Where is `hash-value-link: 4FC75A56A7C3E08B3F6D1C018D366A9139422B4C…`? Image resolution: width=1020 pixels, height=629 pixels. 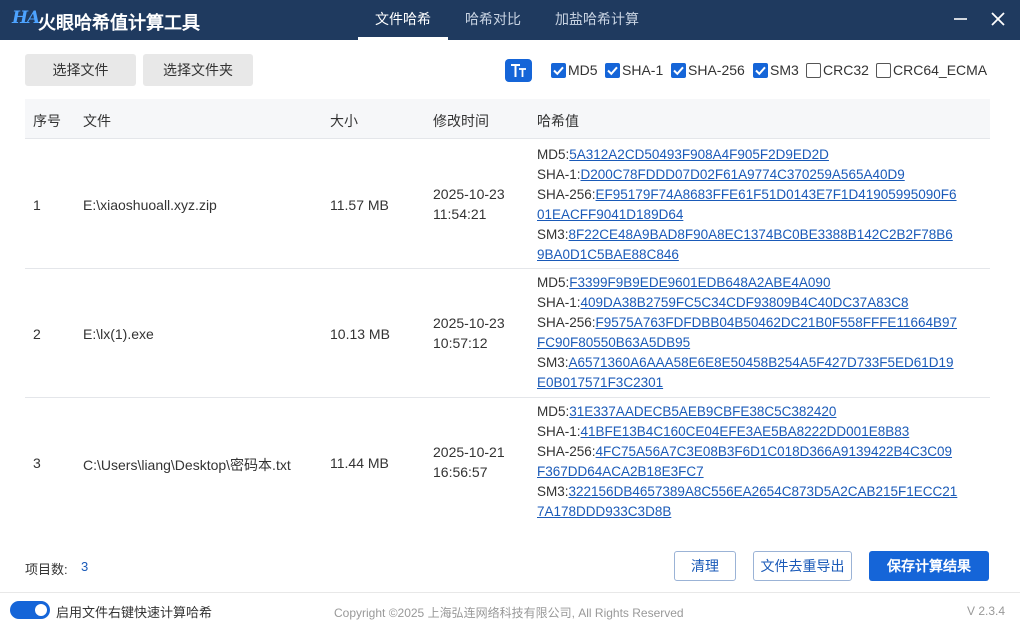
hash-value-link: 4FC75A56A7C3E08B3F6D1C018D366A9139422B4C… is located at coordinates (774, 451).